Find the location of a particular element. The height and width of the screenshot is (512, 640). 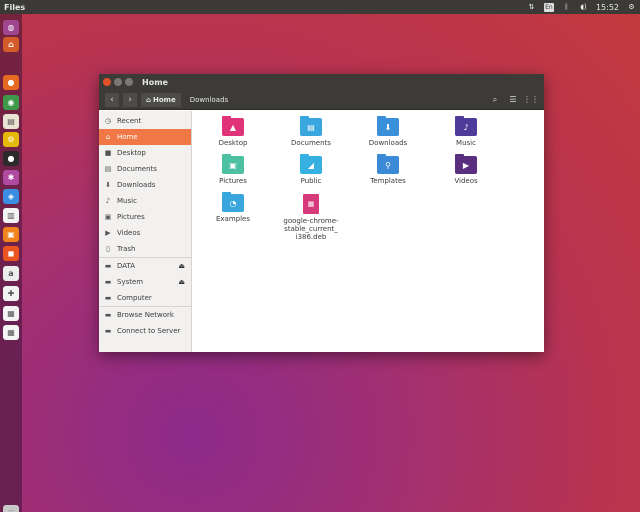

videos-folder-icon: ▶ is located at coordinates (466, 164).